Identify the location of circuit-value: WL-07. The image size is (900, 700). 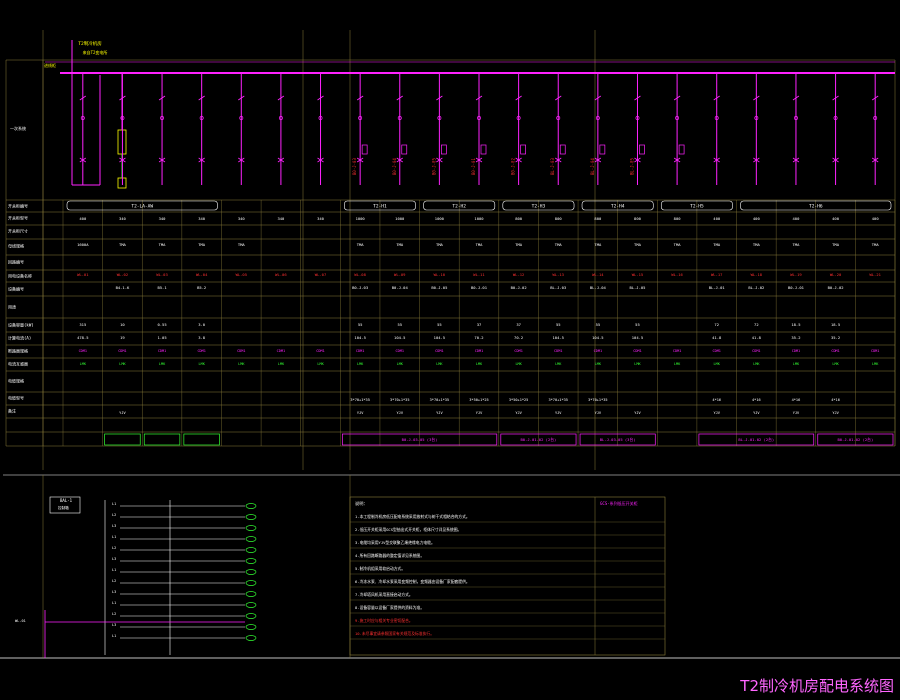
(320, 274).